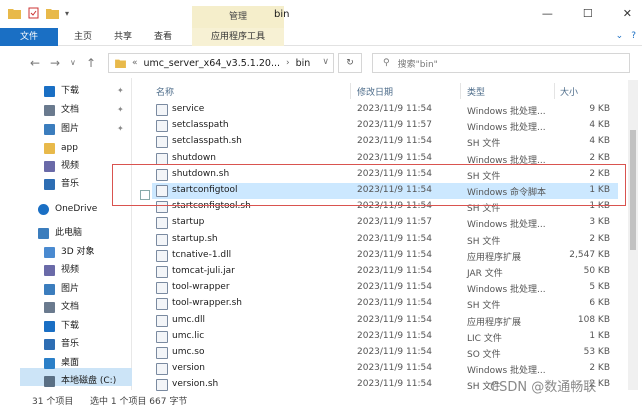 Image resolution: width=642 pixels, height=407 pixels. I want to click on nav-item-label: 3D 对象, so click(78, 252).